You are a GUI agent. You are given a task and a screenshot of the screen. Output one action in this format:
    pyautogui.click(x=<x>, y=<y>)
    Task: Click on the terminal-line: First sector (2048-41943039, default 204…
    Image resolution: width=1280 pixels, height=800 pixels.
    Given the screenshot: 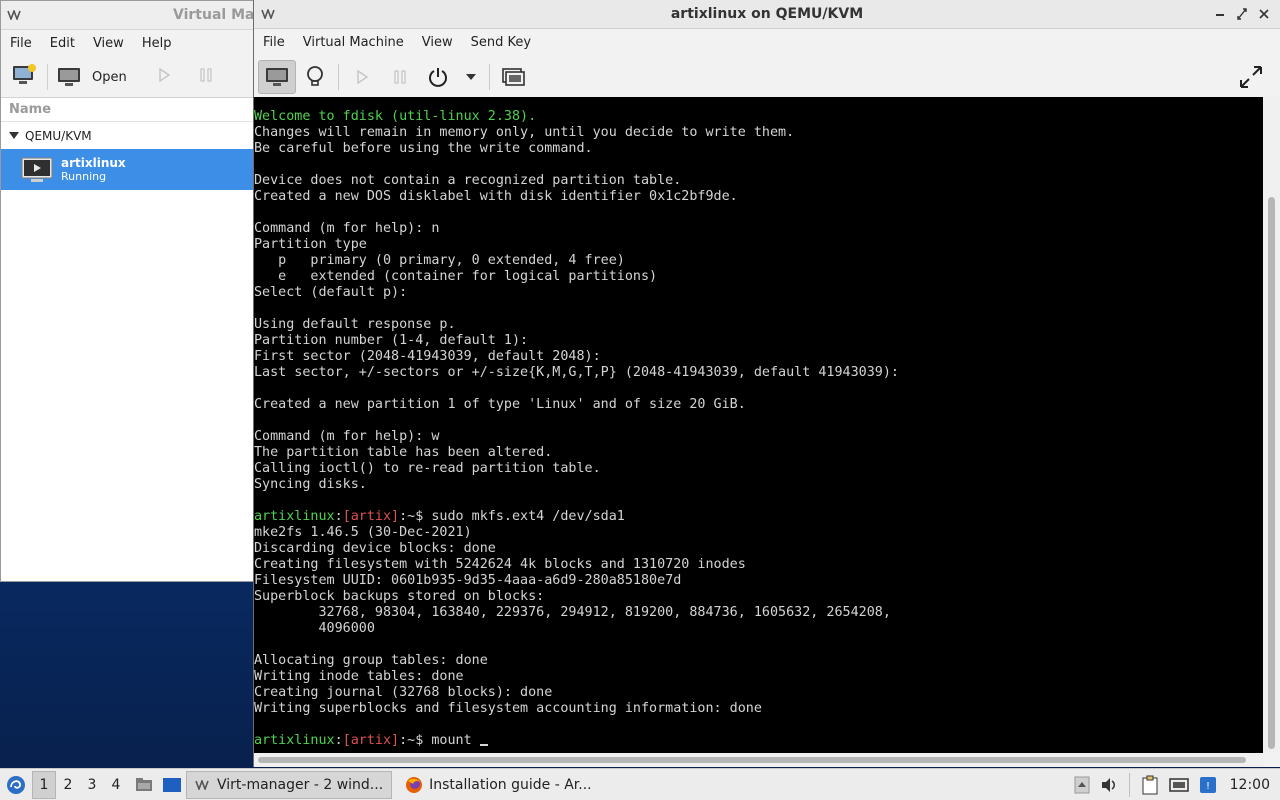 What is the action you would take?
    pyautogui.click(x=427, y=356)
    